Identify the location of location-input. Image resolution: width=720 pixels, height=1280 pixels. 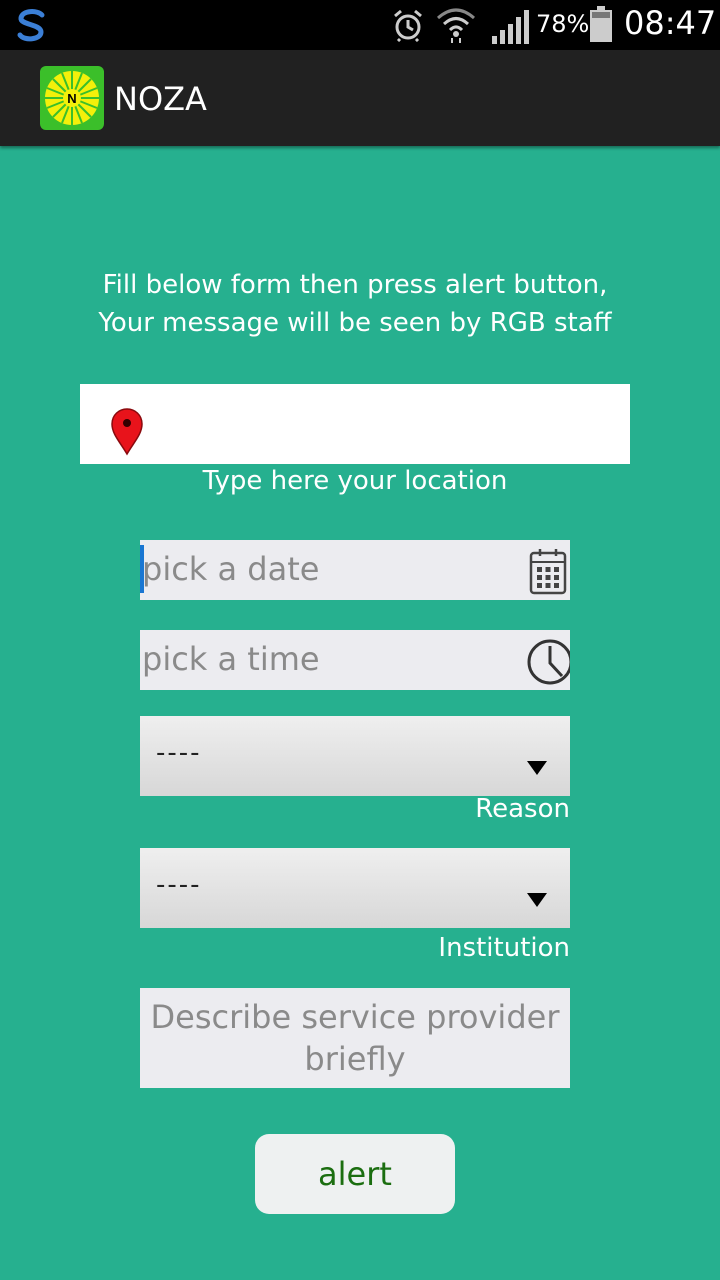
(355, 424).